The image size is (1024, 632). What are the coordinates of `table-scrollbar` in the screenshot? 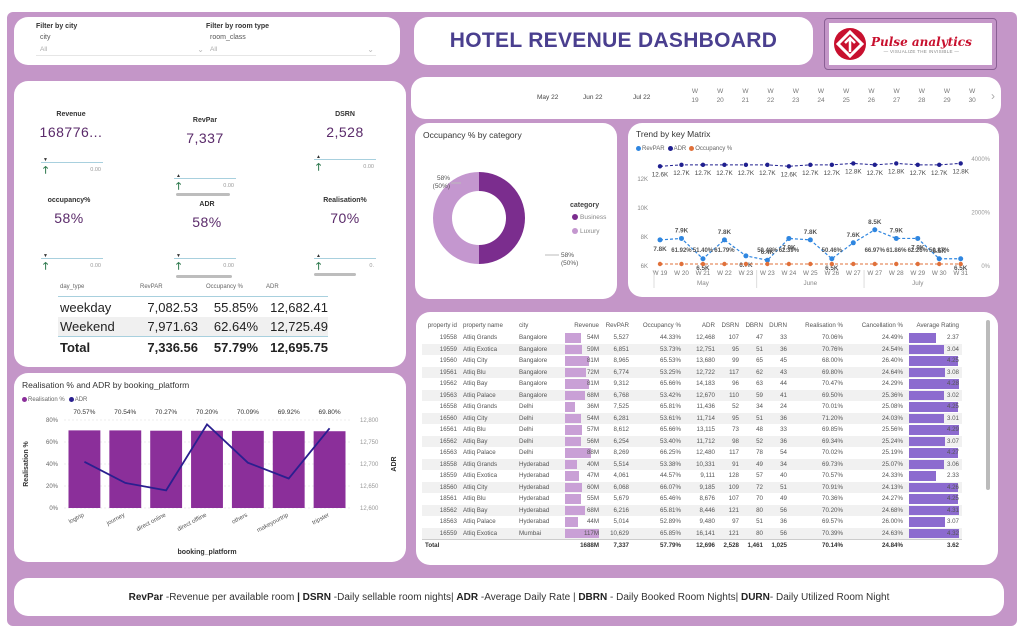 It's located at (988, 405).